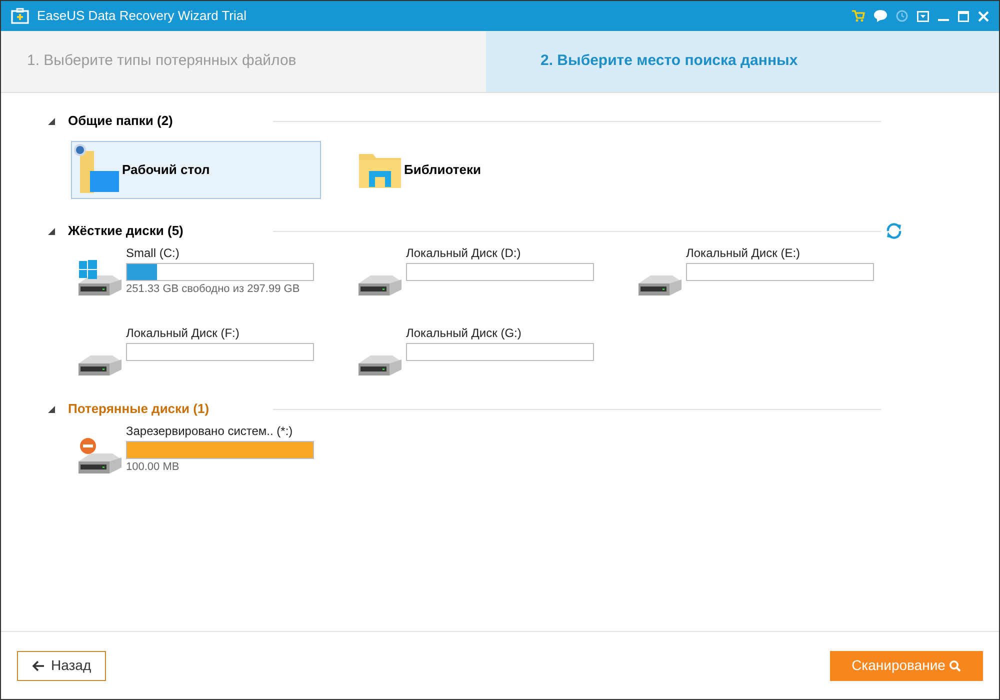 The width and height of the screenshot is (1000, 700). What do you see at coordinates (80, 150) in the screenshot?
I see `selected-radio-icon` at bounding box center [80, 150].